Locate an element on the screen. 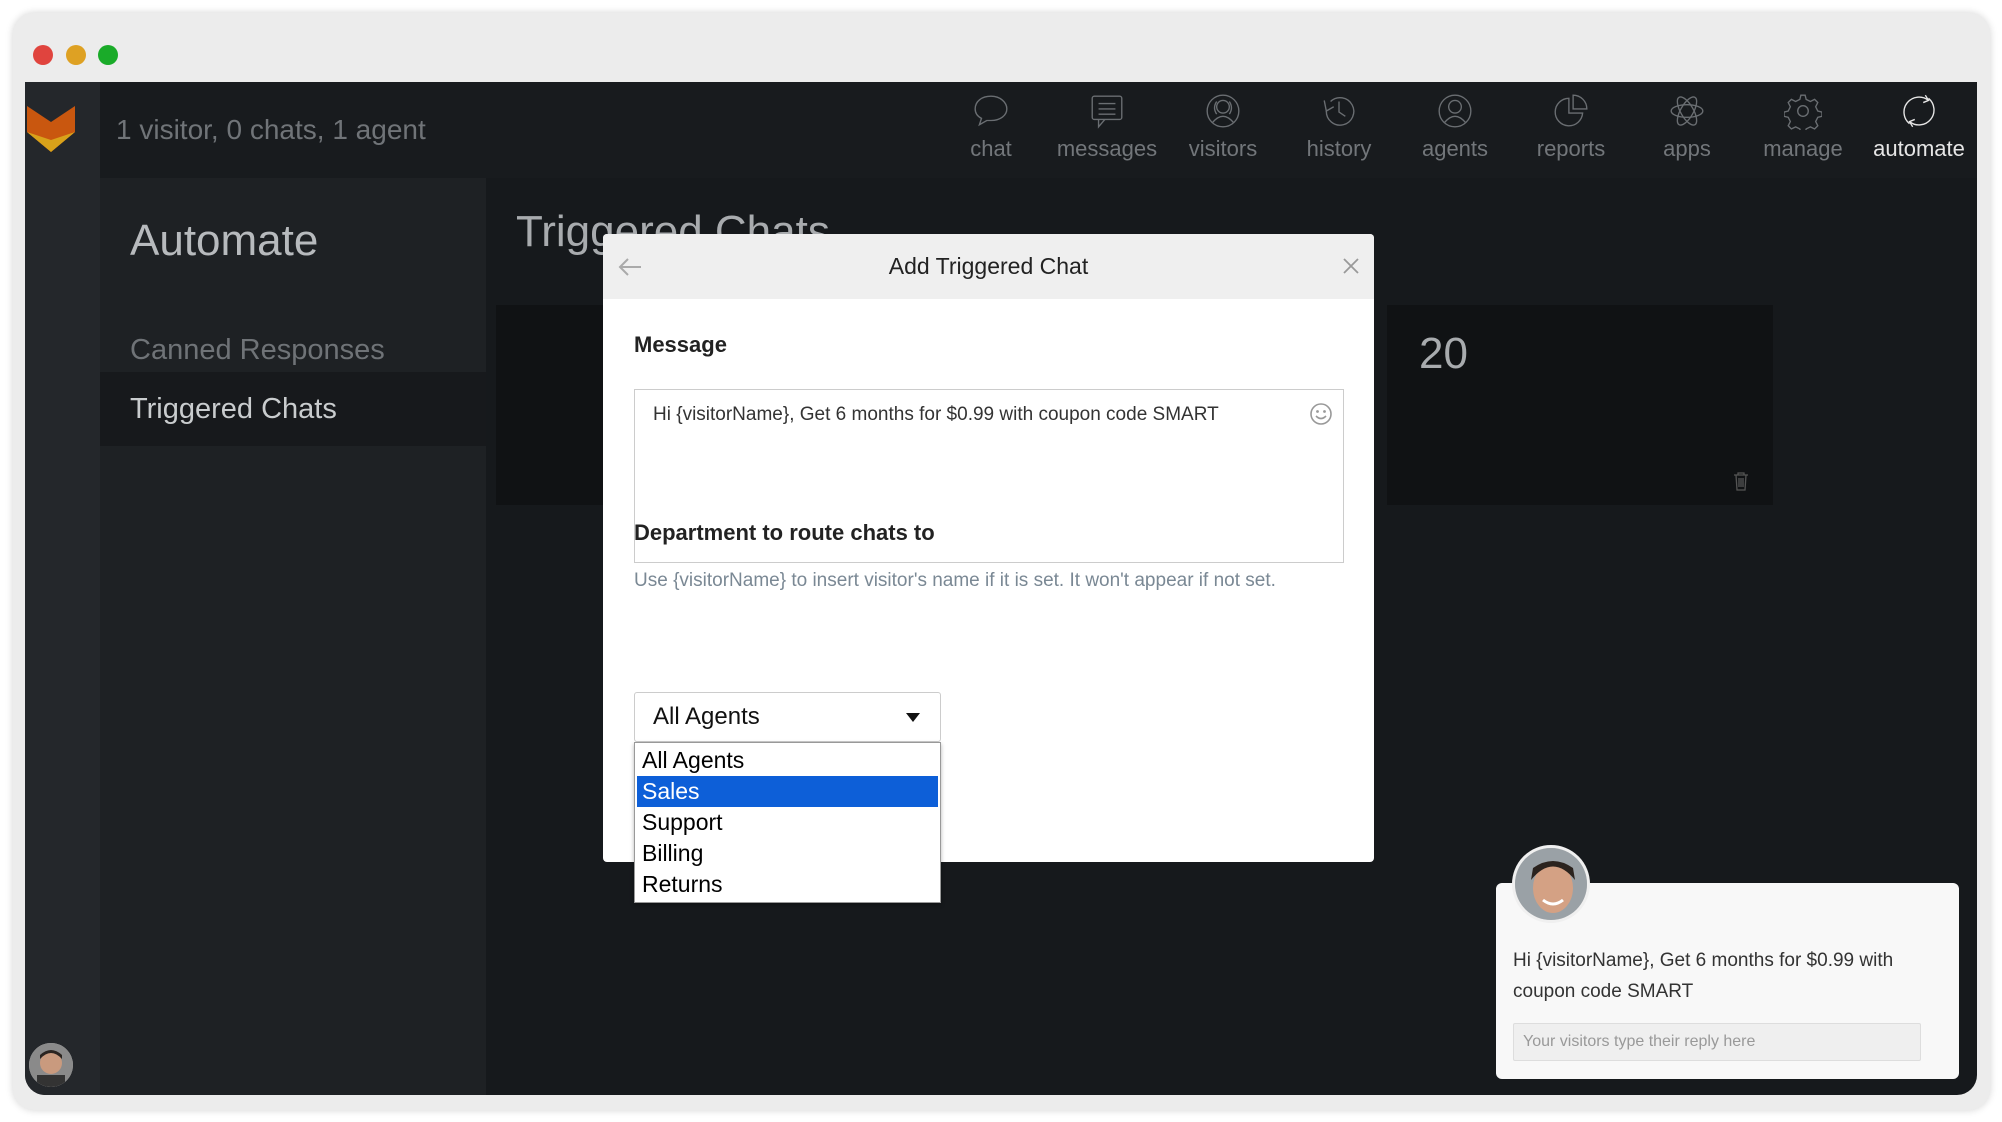 This screenshot has height=1122, width=2002. department-selected-value: All Agents is located at coordinates (706, 716).